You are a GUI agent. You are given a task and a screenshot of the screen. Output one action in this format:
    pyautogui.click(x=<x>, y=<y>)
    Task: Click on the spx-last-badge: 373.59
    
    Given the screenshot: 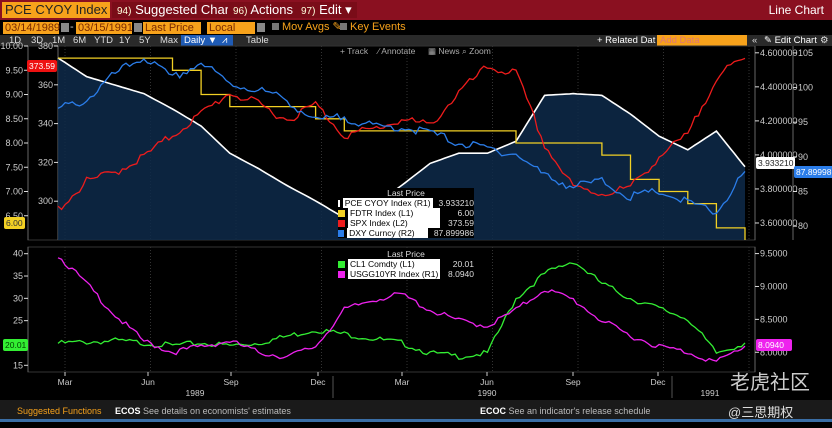 What is the action you would take?
    pyautogui.click(x=42, y=66)
    